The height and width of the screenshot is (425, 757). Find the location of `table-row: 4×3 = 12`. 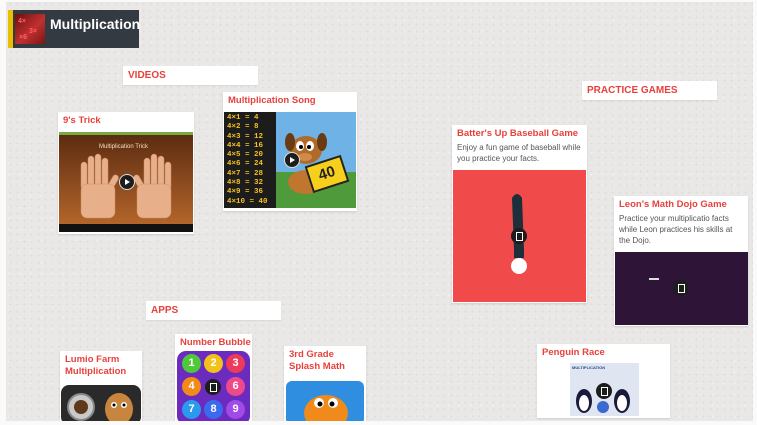

table-row: 4×3 = 12 is located at coordinates (245, 136).